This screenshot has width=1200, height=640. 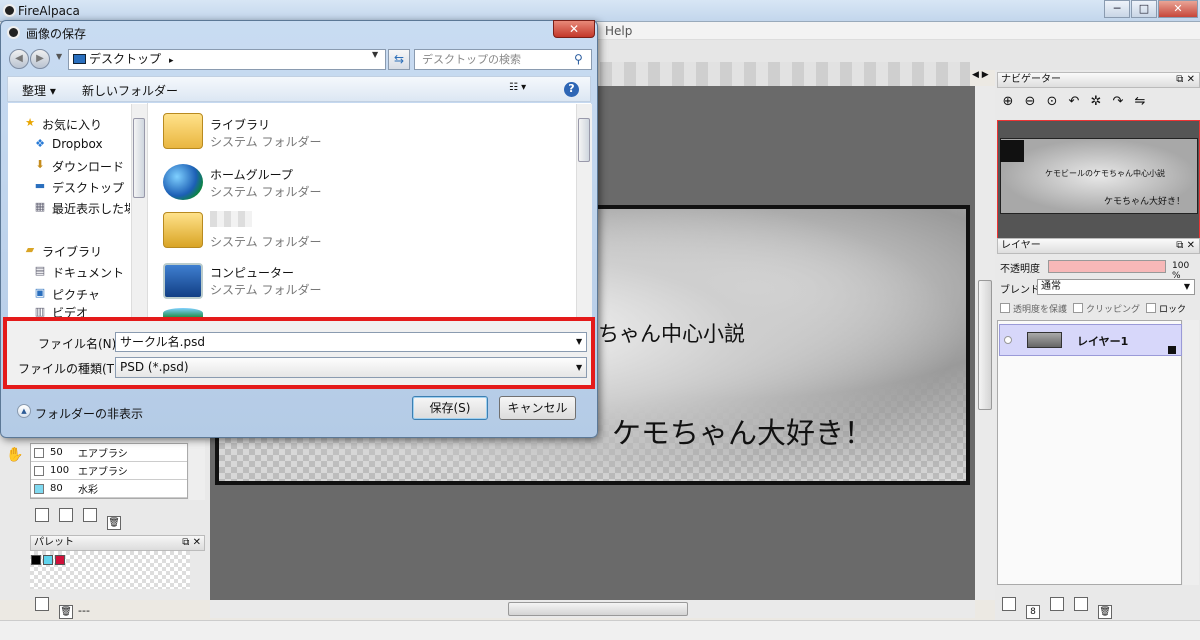 I want to click on brush-size: 80, so click(x=56, y=488).